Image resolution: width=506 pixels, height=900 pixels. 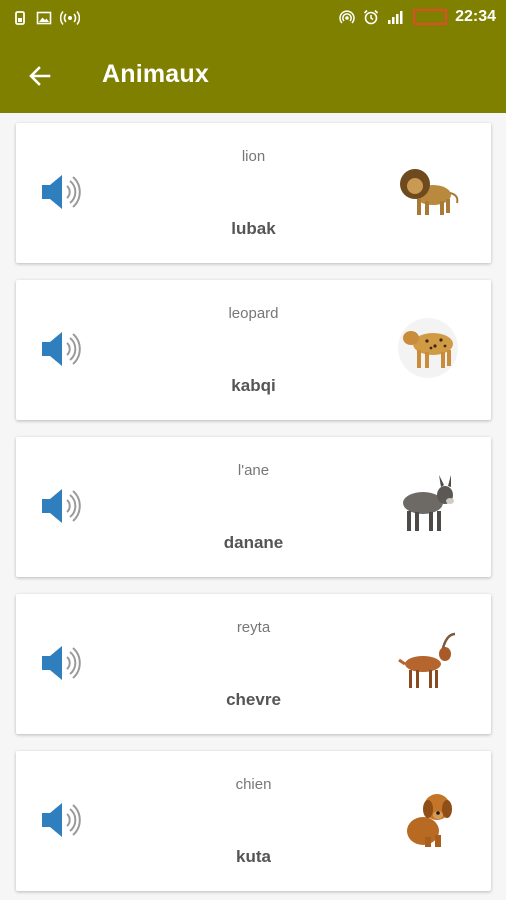 I want to click on page-title: Animaux, so click(x=155, y=74).